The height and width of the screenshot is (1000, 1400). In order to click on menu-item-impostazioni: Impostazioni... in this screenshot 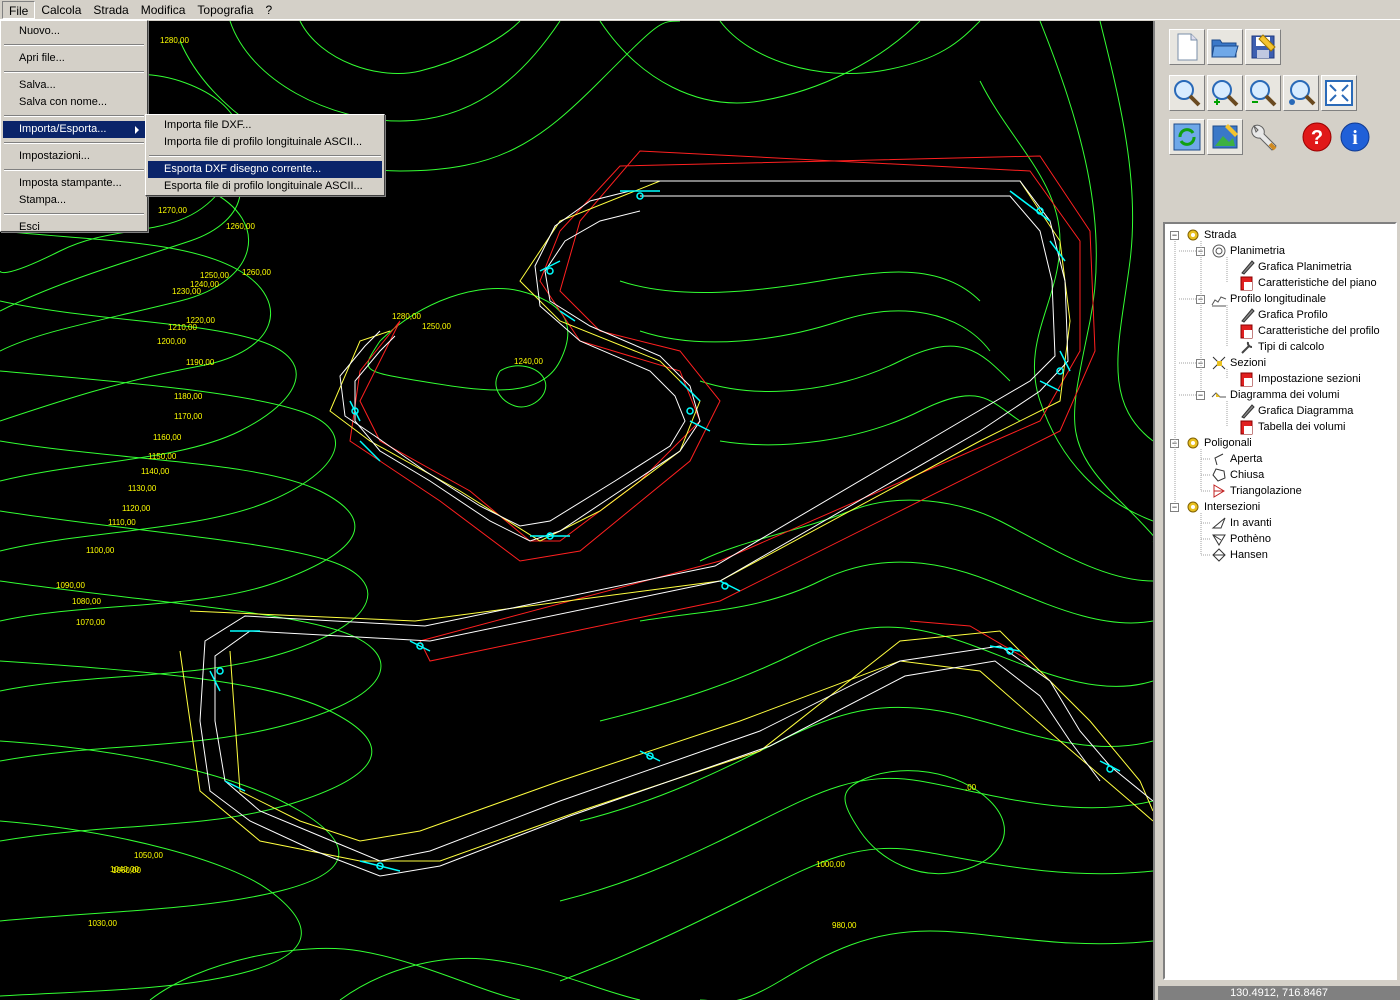, I will do `click(74, 156)`.